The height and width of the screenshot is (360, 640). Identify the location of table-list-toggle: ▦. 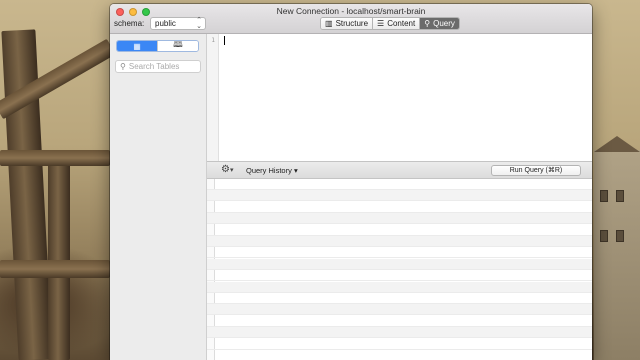
(137, 46).